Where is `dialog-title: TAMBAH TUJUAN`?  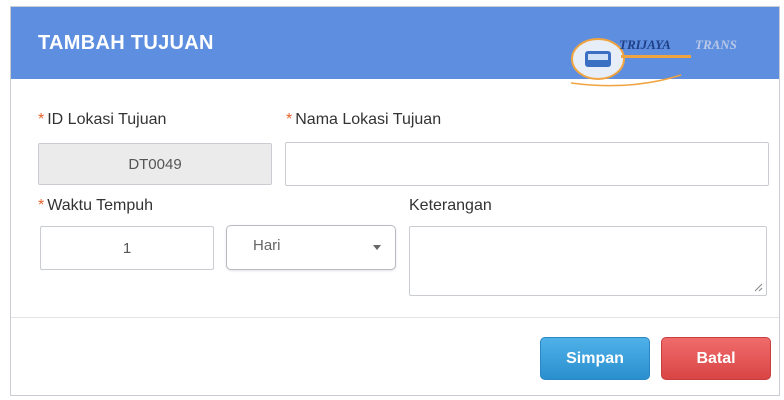
dialog-title: TAMBAH TUJUAN is located at coordinates (126, 43).